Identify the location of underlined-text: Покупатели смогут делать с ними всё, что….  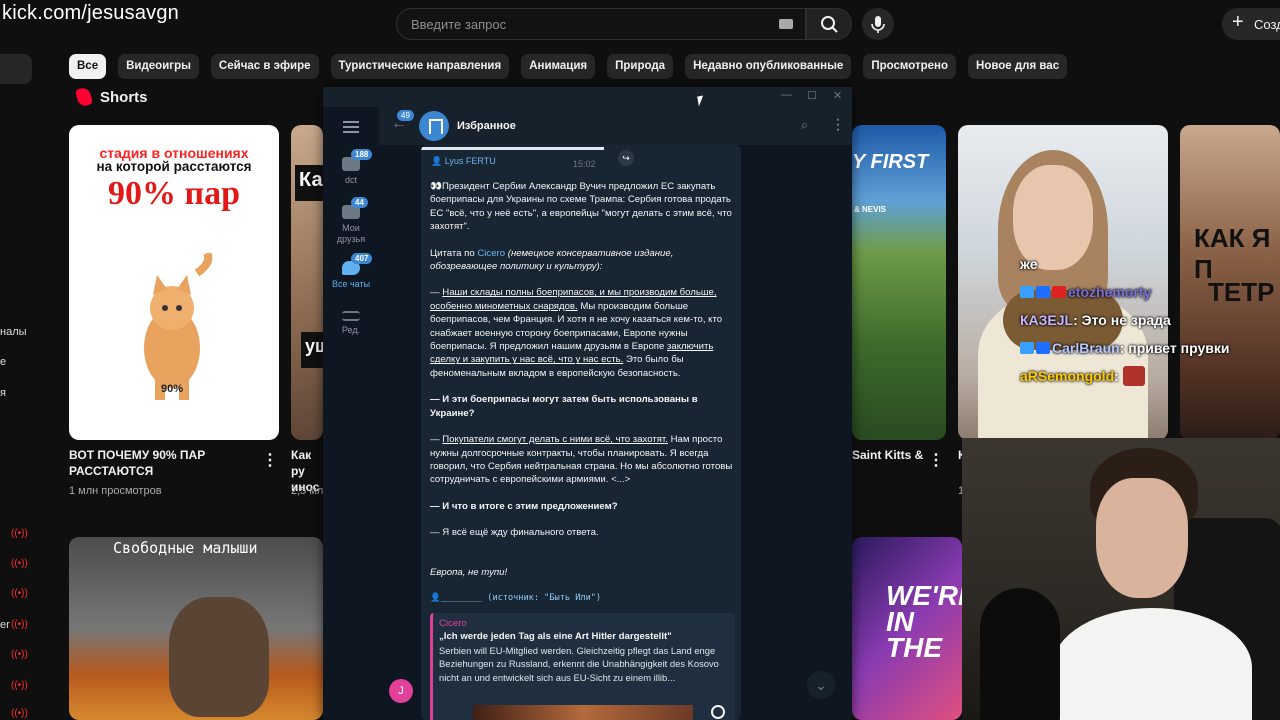
(555, 440).